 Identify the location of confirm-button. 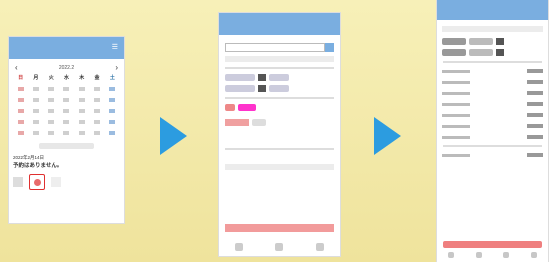
(492, 244).